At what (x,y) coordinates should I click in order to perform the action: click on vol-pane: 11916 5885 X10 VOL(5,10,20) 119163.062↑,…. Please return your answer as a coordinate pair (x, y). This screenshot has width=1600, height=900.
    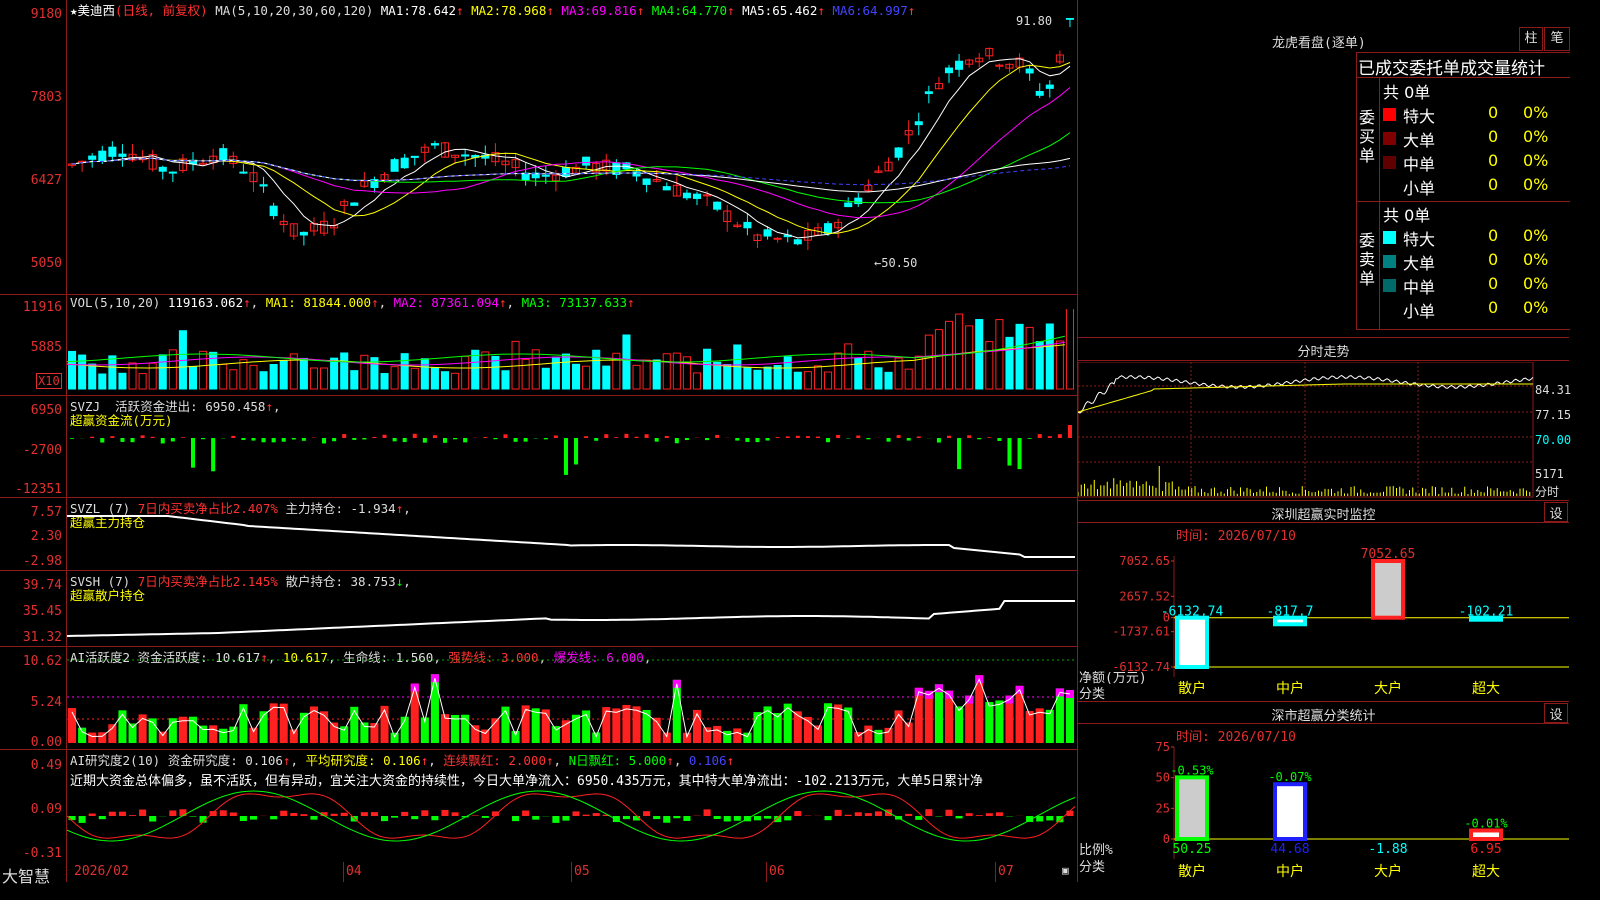
    Looking at the image, I should click on (538, 345).